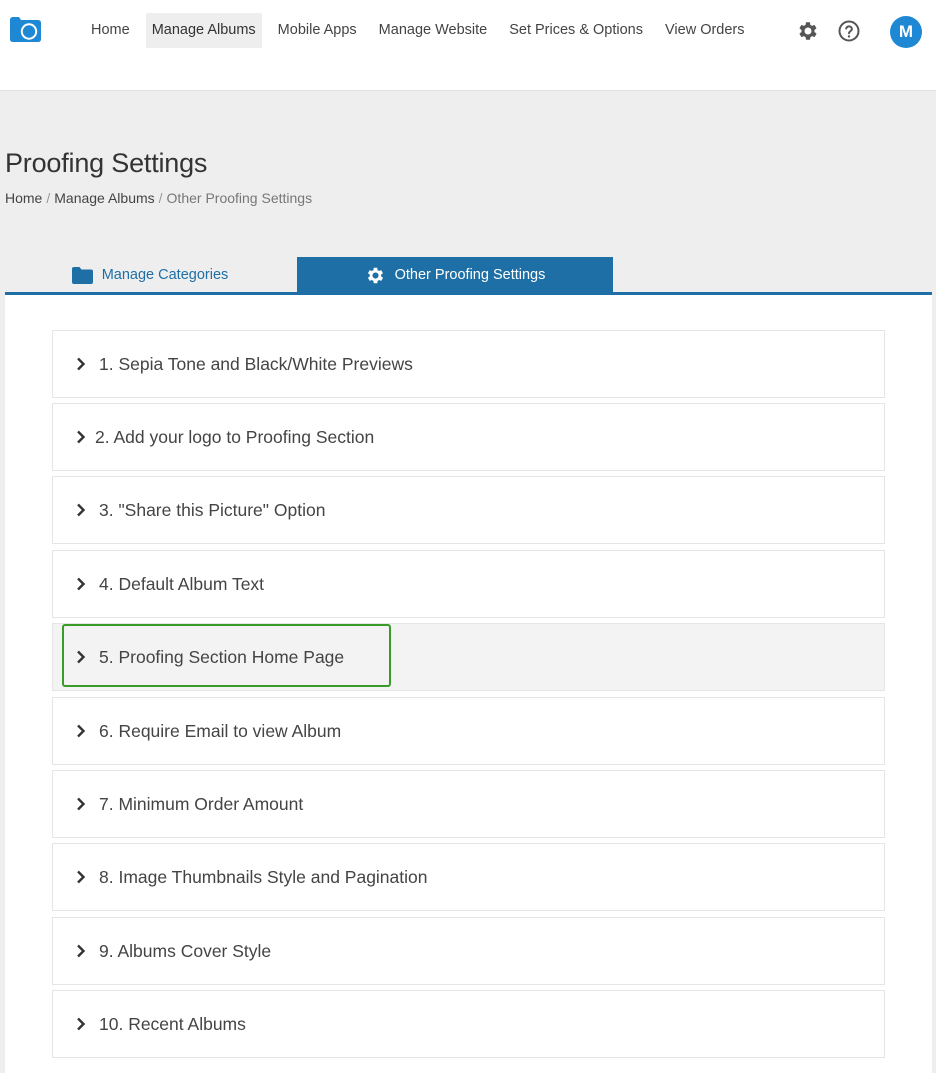 This screenshot has height=1073, width=936. Describe the element at coordinates (468, 731) in the screenshot. I see `accordion-item-require-email: 6. Require Email to view Album` at that location.